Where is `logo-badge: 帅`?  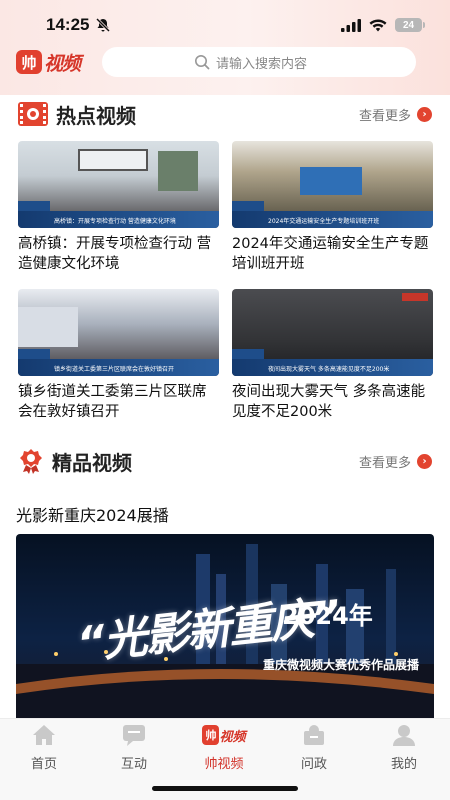 logo-badge: 帅 is located at coordinates (29, 62).